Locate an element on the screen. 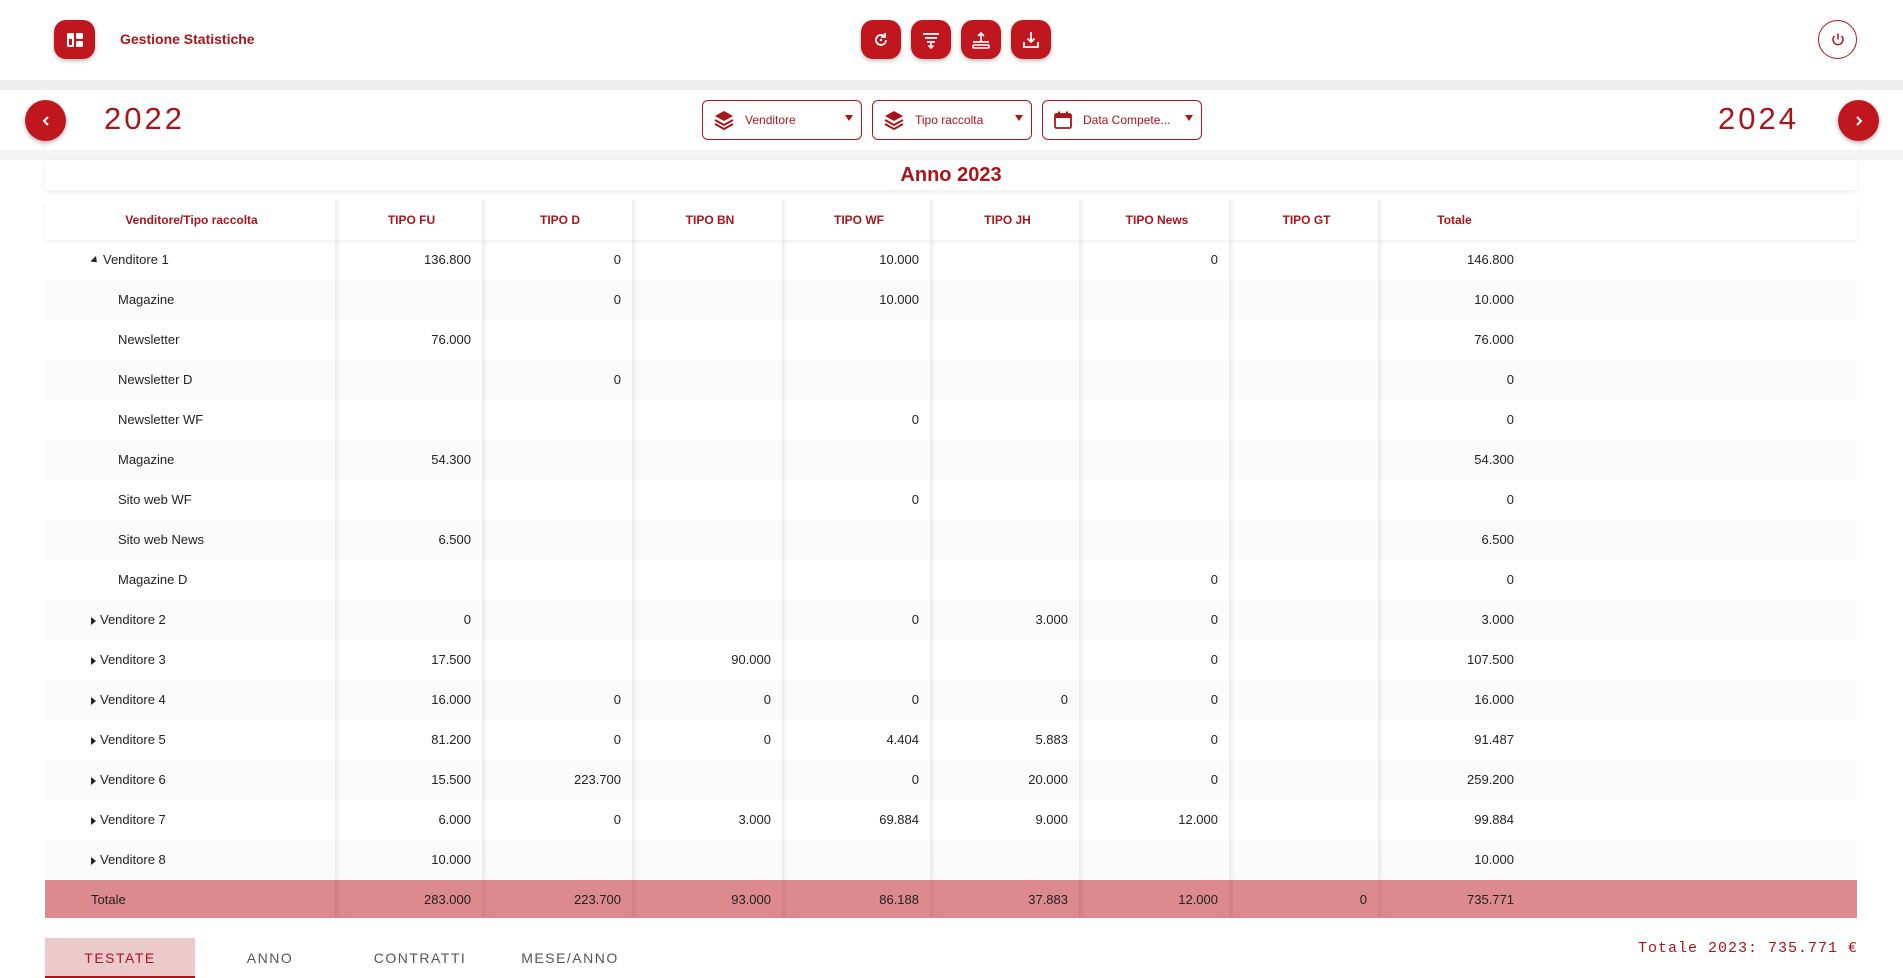  column-header: TIPO BN is located at coordinates (710, 220).